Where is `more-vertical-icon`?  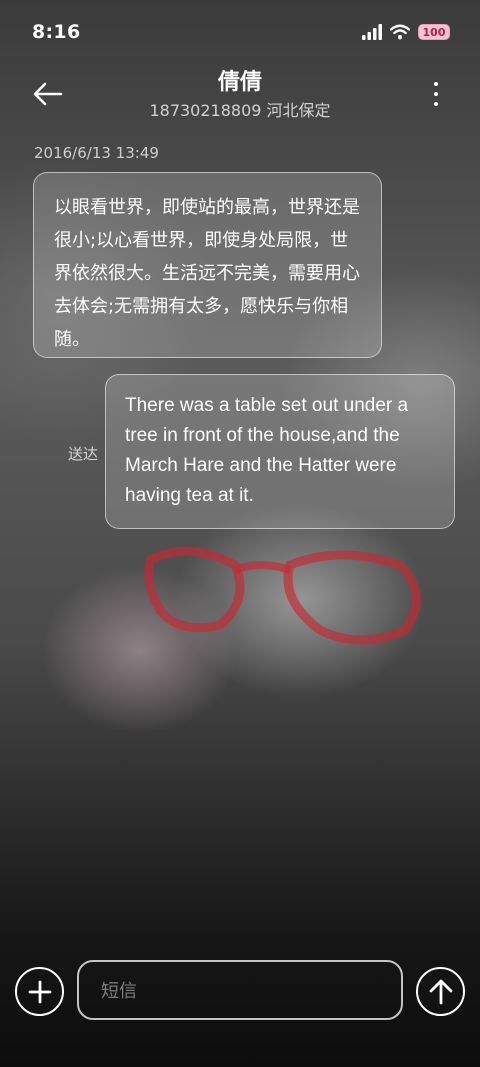 more-vertical-icon is located at coordinates (436, 84).